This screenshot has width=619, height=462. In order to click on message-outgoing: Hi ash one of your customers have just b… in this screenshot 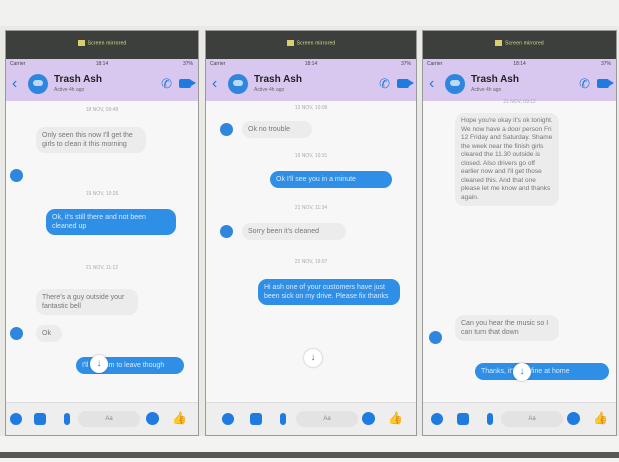, I will do `click(329, 292)`.